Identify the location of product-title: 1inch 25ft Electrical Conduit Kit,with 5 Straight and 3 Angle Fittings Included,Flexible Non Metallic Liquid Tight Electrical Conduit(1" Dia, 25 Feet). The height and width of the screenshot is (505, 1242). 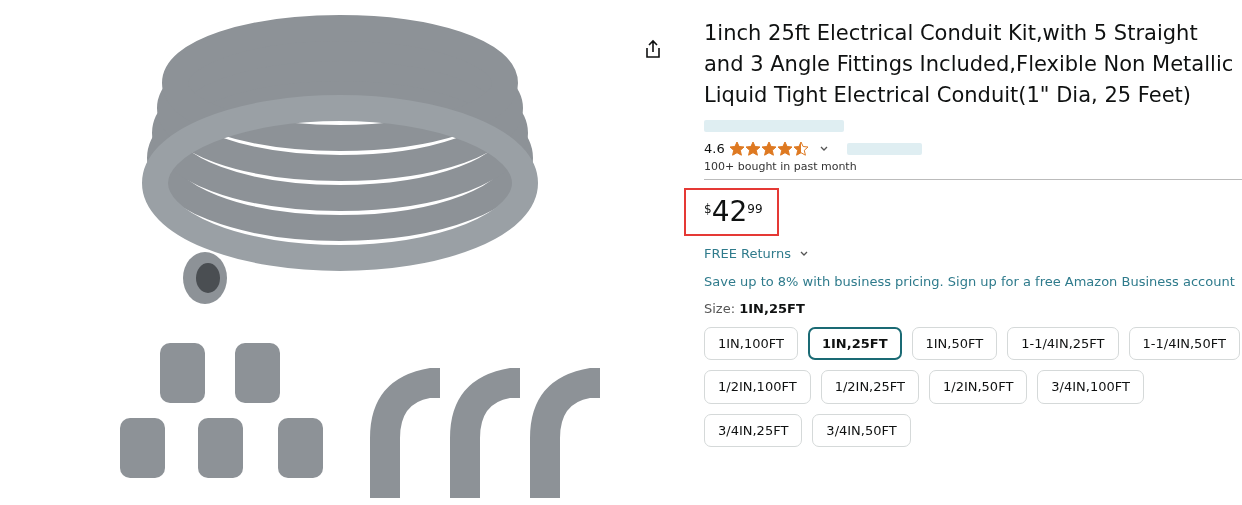
(969, 64).